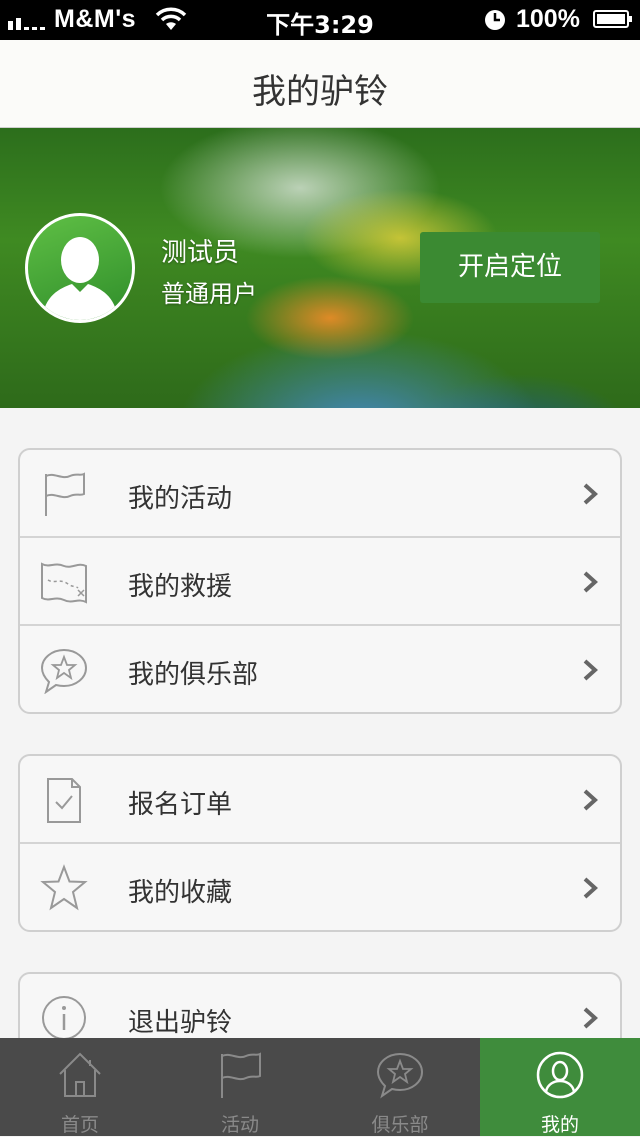 Image resolution: width=640 pixels, height=1137 pixels. I want to click on menu-item-orders: 报名订单, so click(320, 800).